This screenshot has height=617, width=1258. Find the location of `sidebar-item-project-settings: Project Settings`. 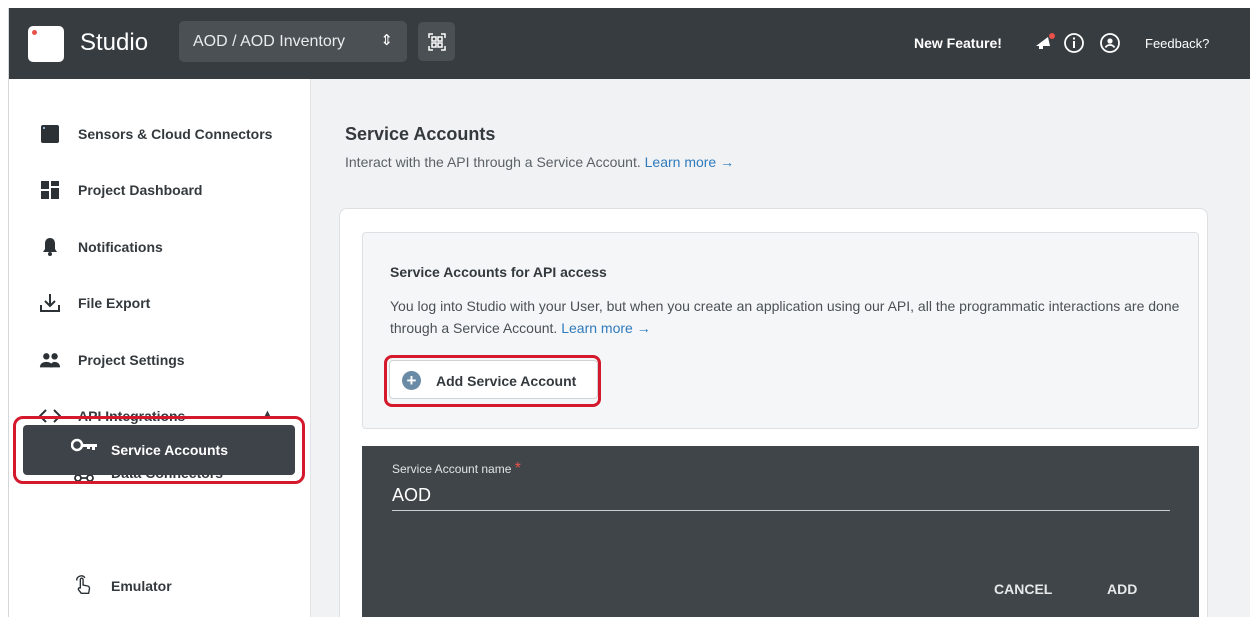

sidebar-item-project-settings: Project Settings is located at coordinates (160, 360).